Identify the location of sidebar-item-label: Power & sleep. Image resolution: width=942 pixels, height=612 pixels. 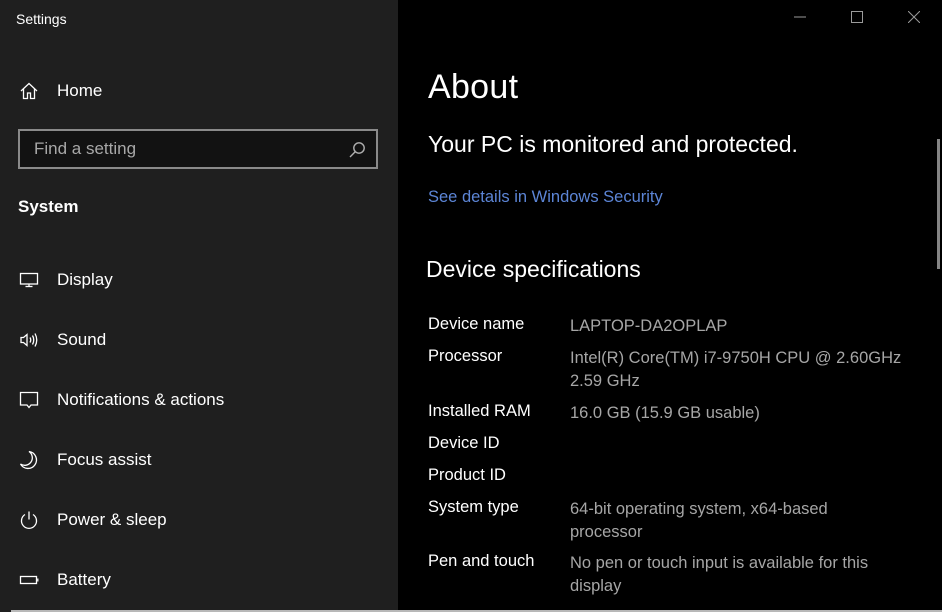
(112, 519).